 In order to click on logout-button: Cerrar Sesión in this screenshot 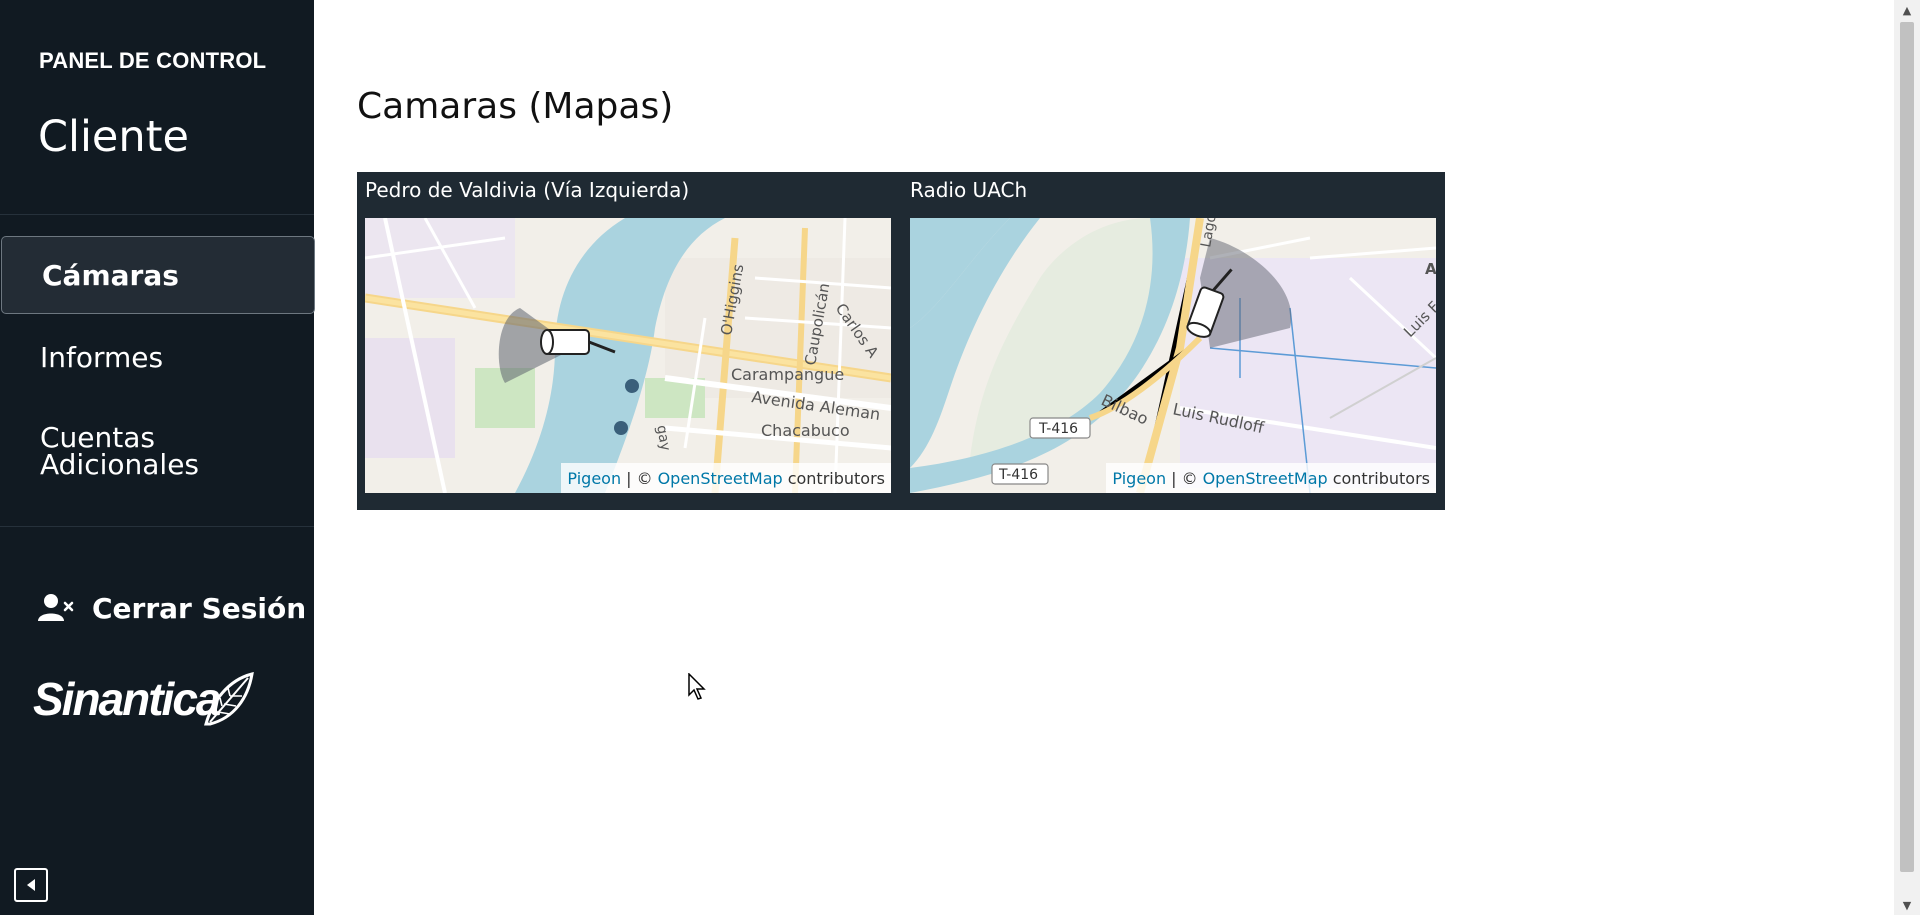, I will do `click(172, 608)`.